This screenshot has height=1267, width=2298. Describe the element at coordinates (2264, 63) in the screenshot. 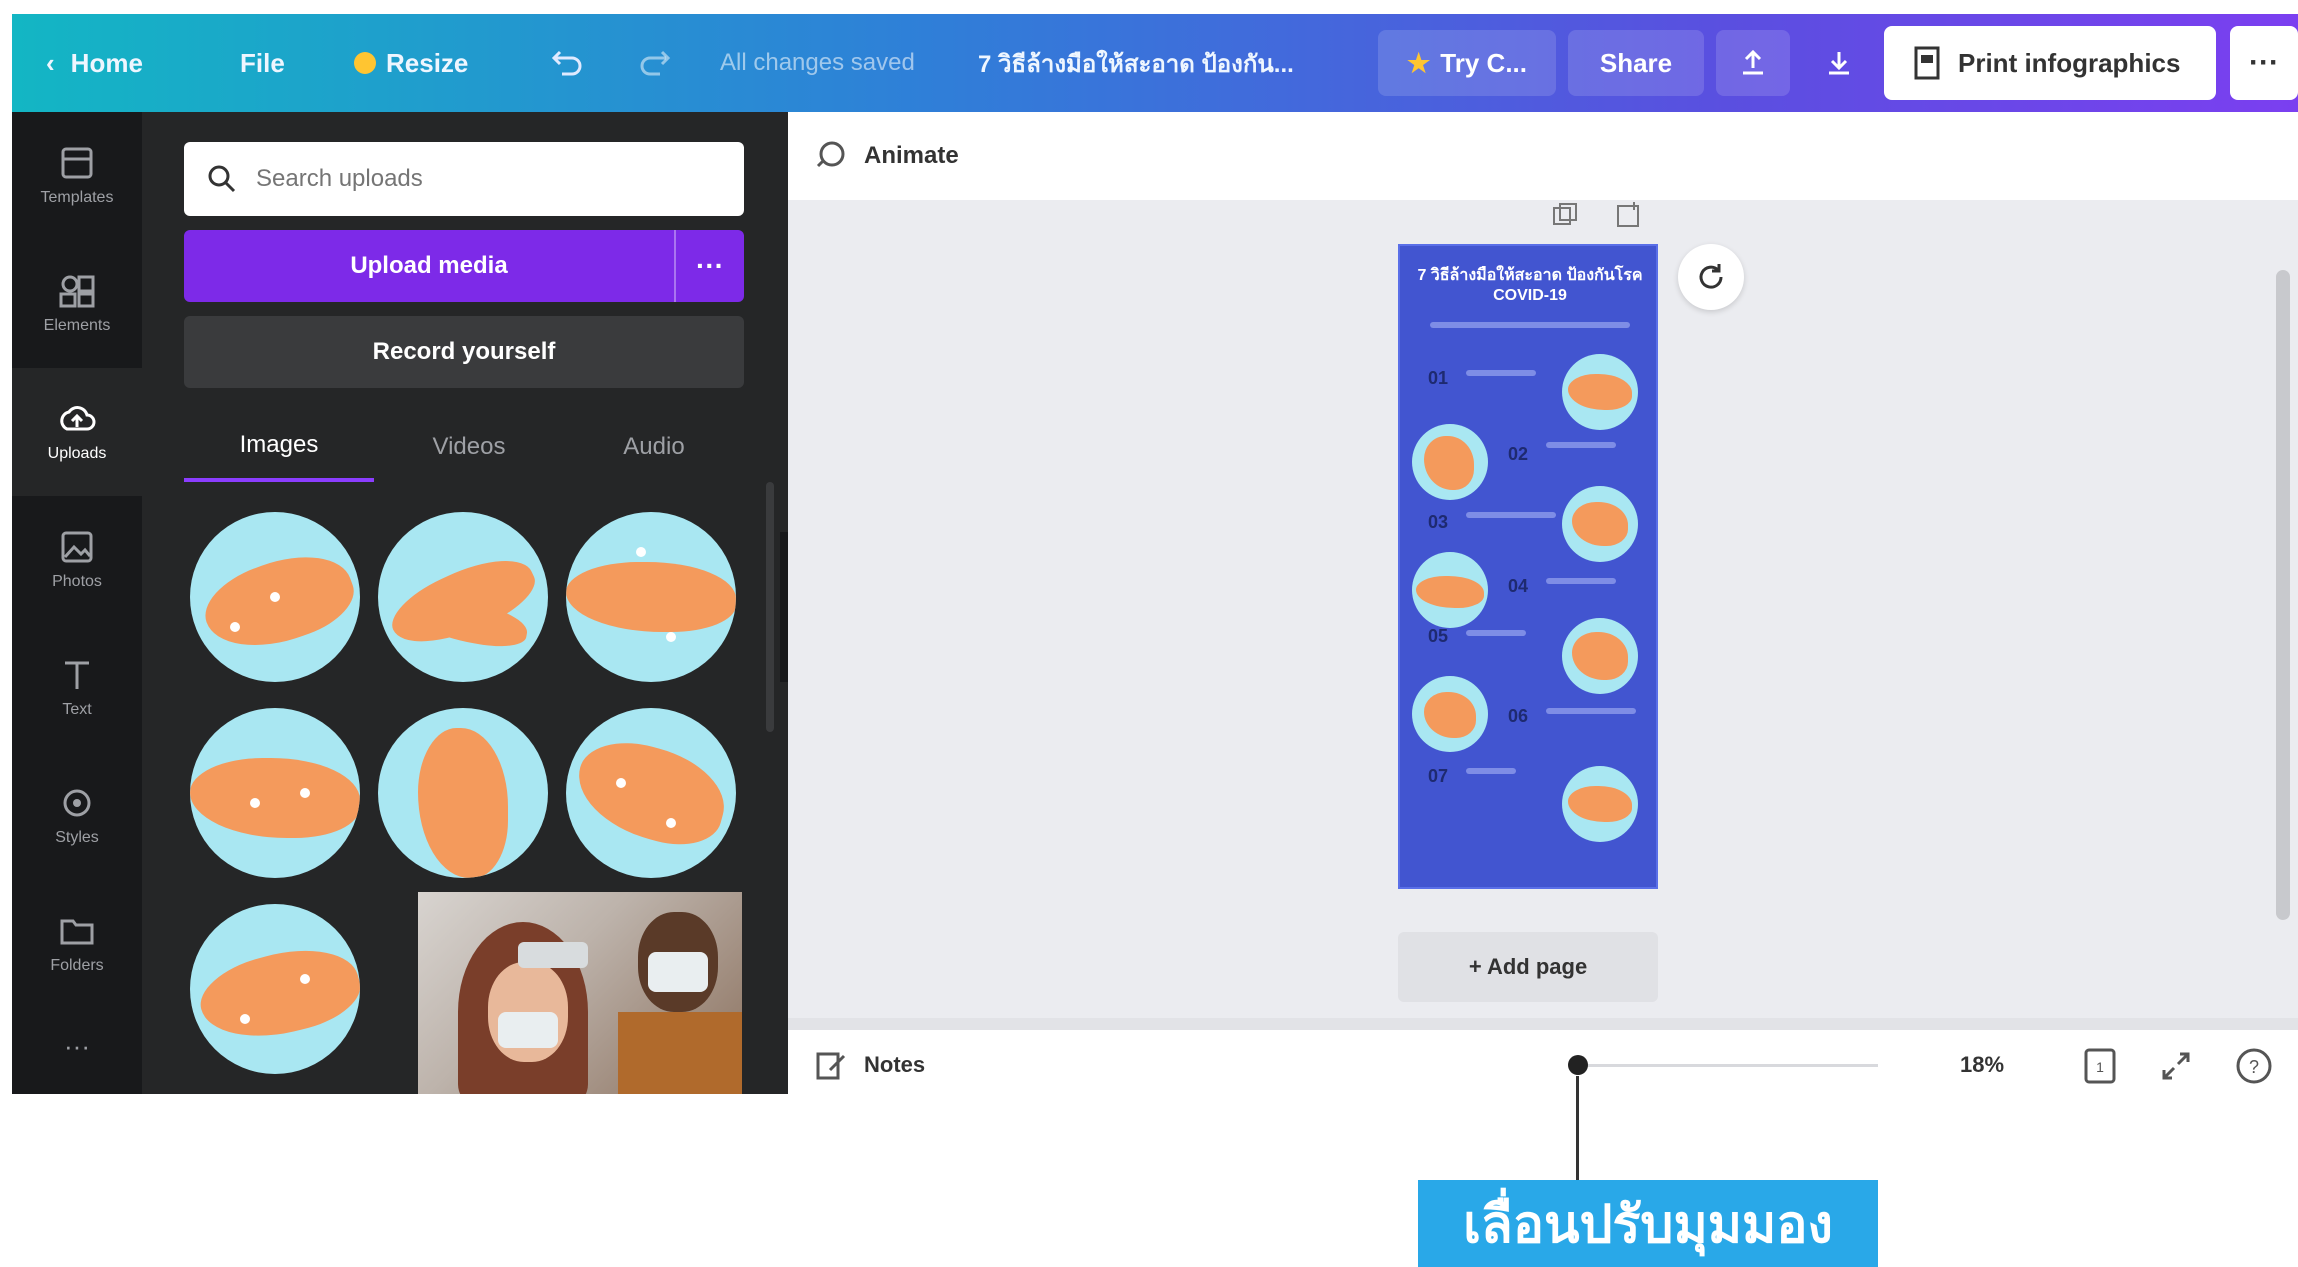

I see `more-options-button: ···` at that location.